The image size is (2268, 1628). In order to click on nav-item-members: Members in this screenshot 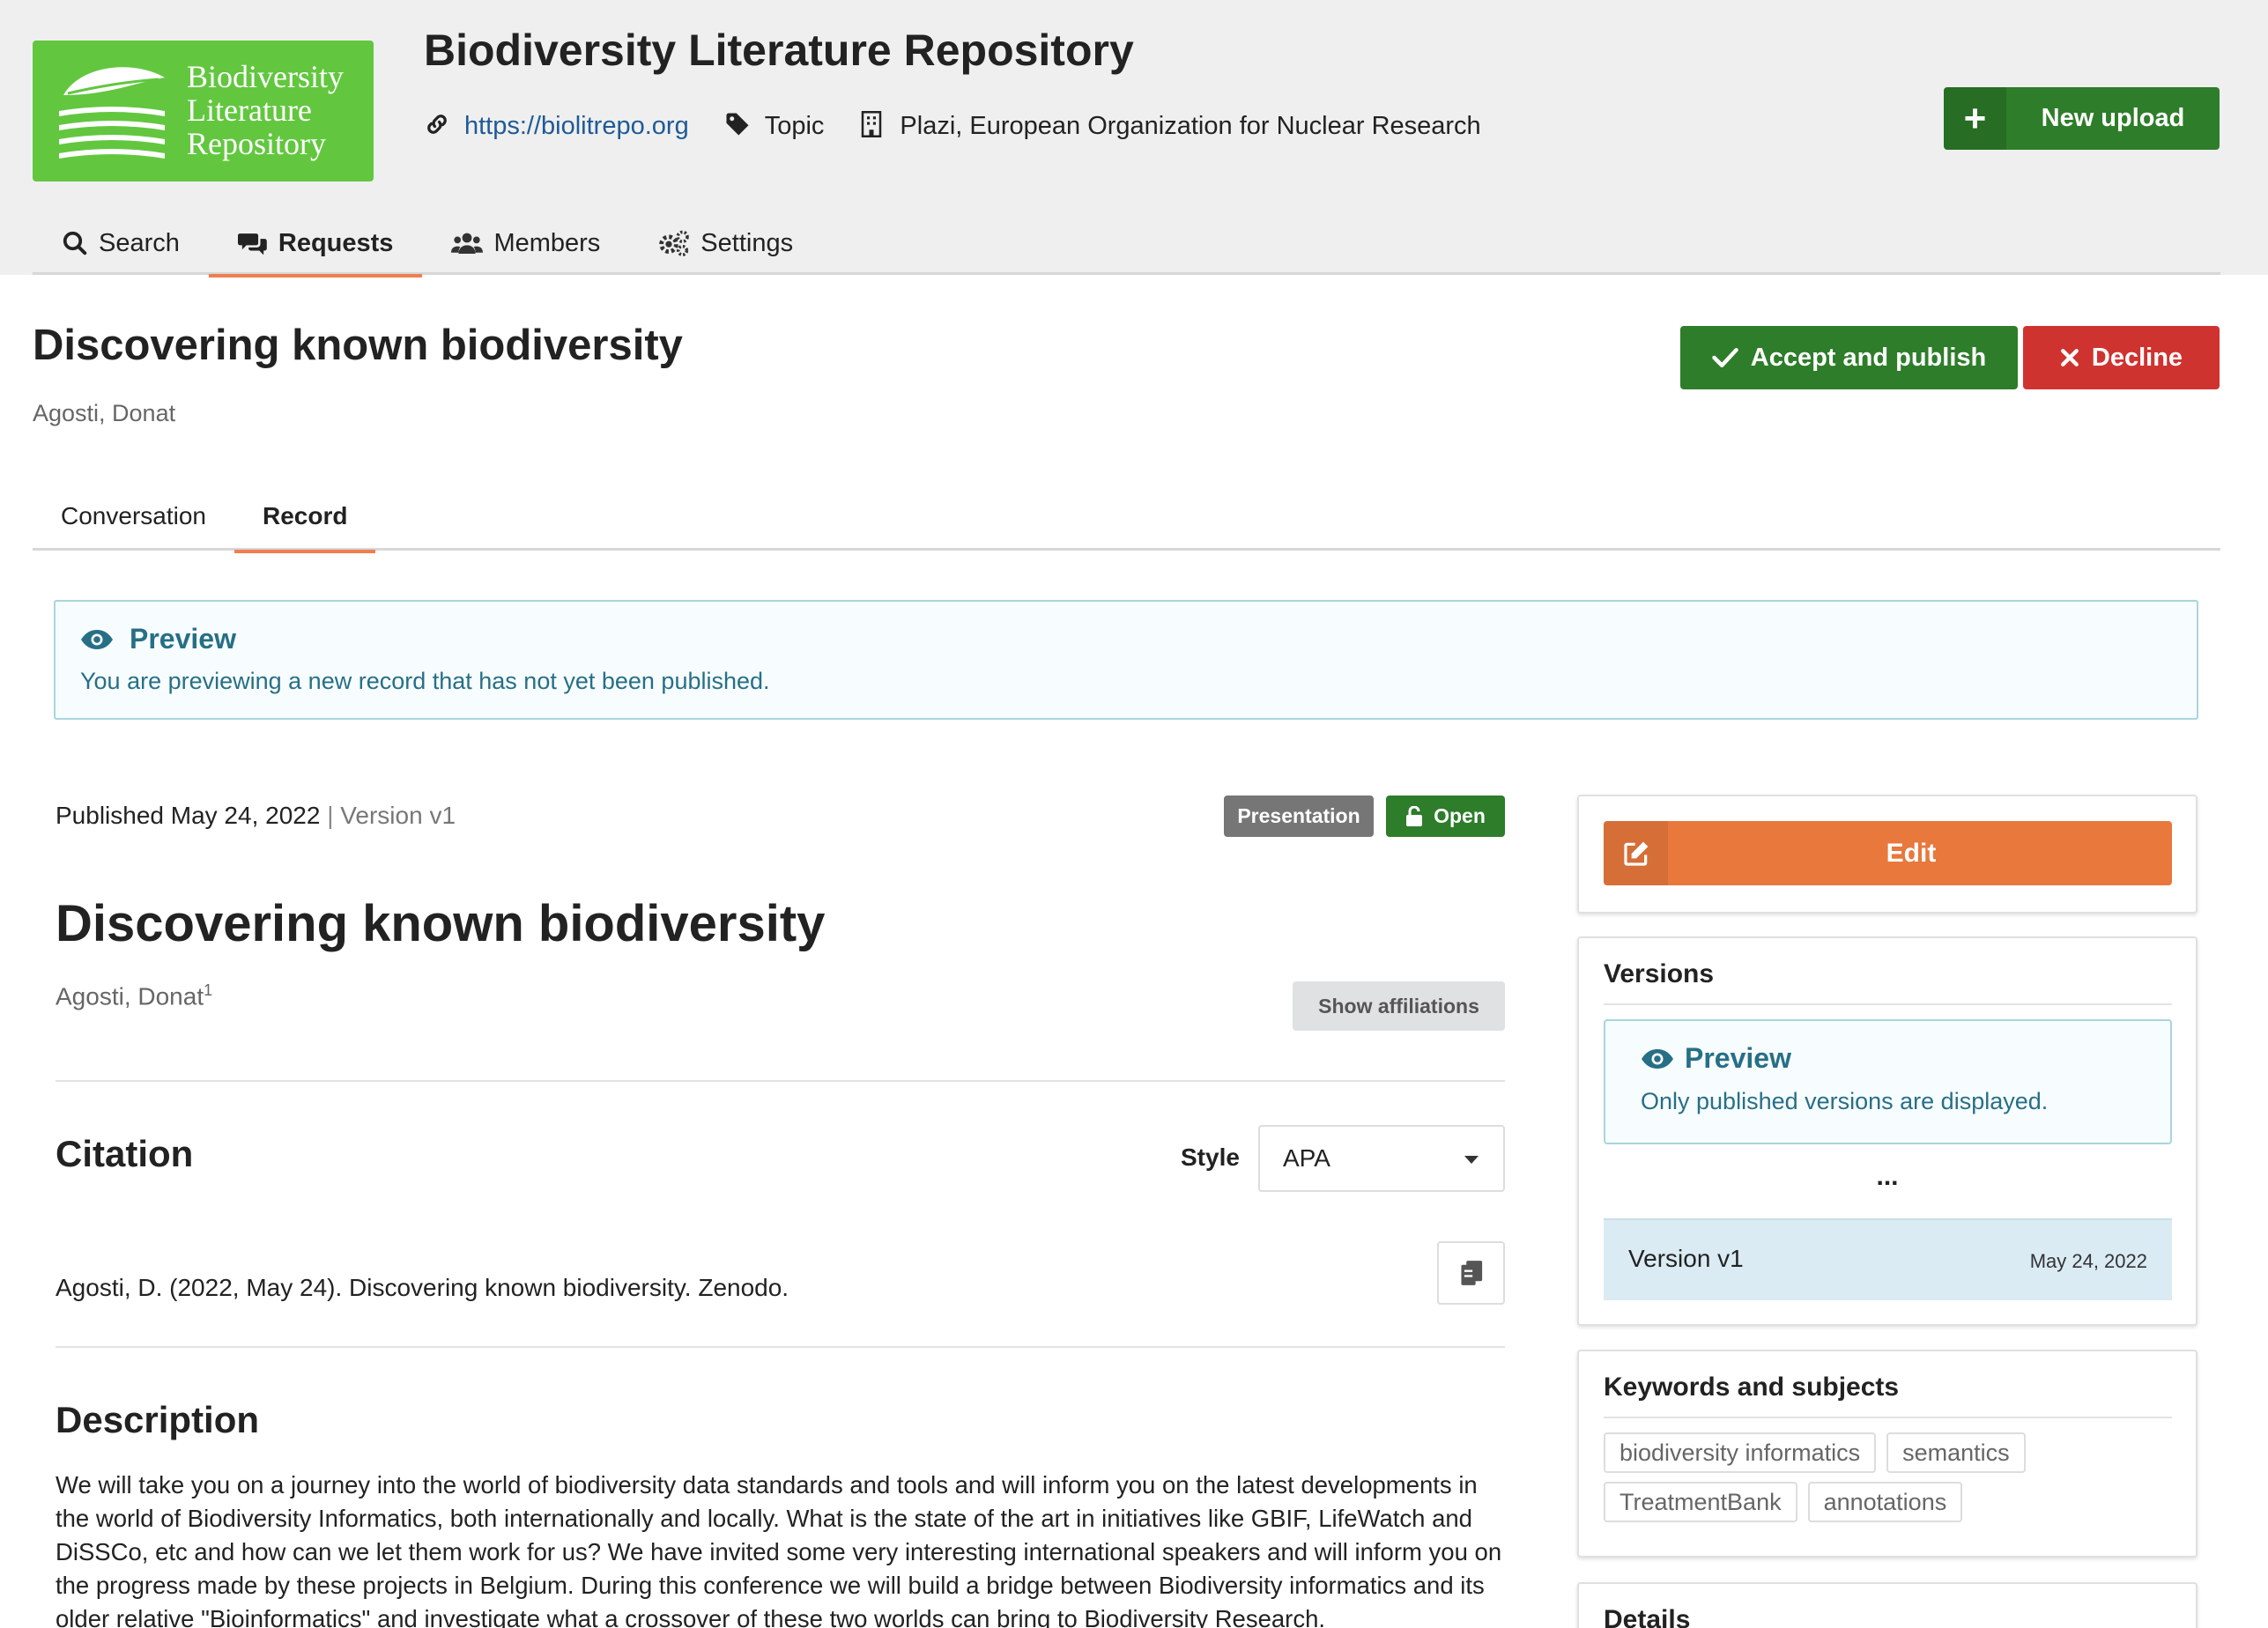, I will do `click(525, 243)`.